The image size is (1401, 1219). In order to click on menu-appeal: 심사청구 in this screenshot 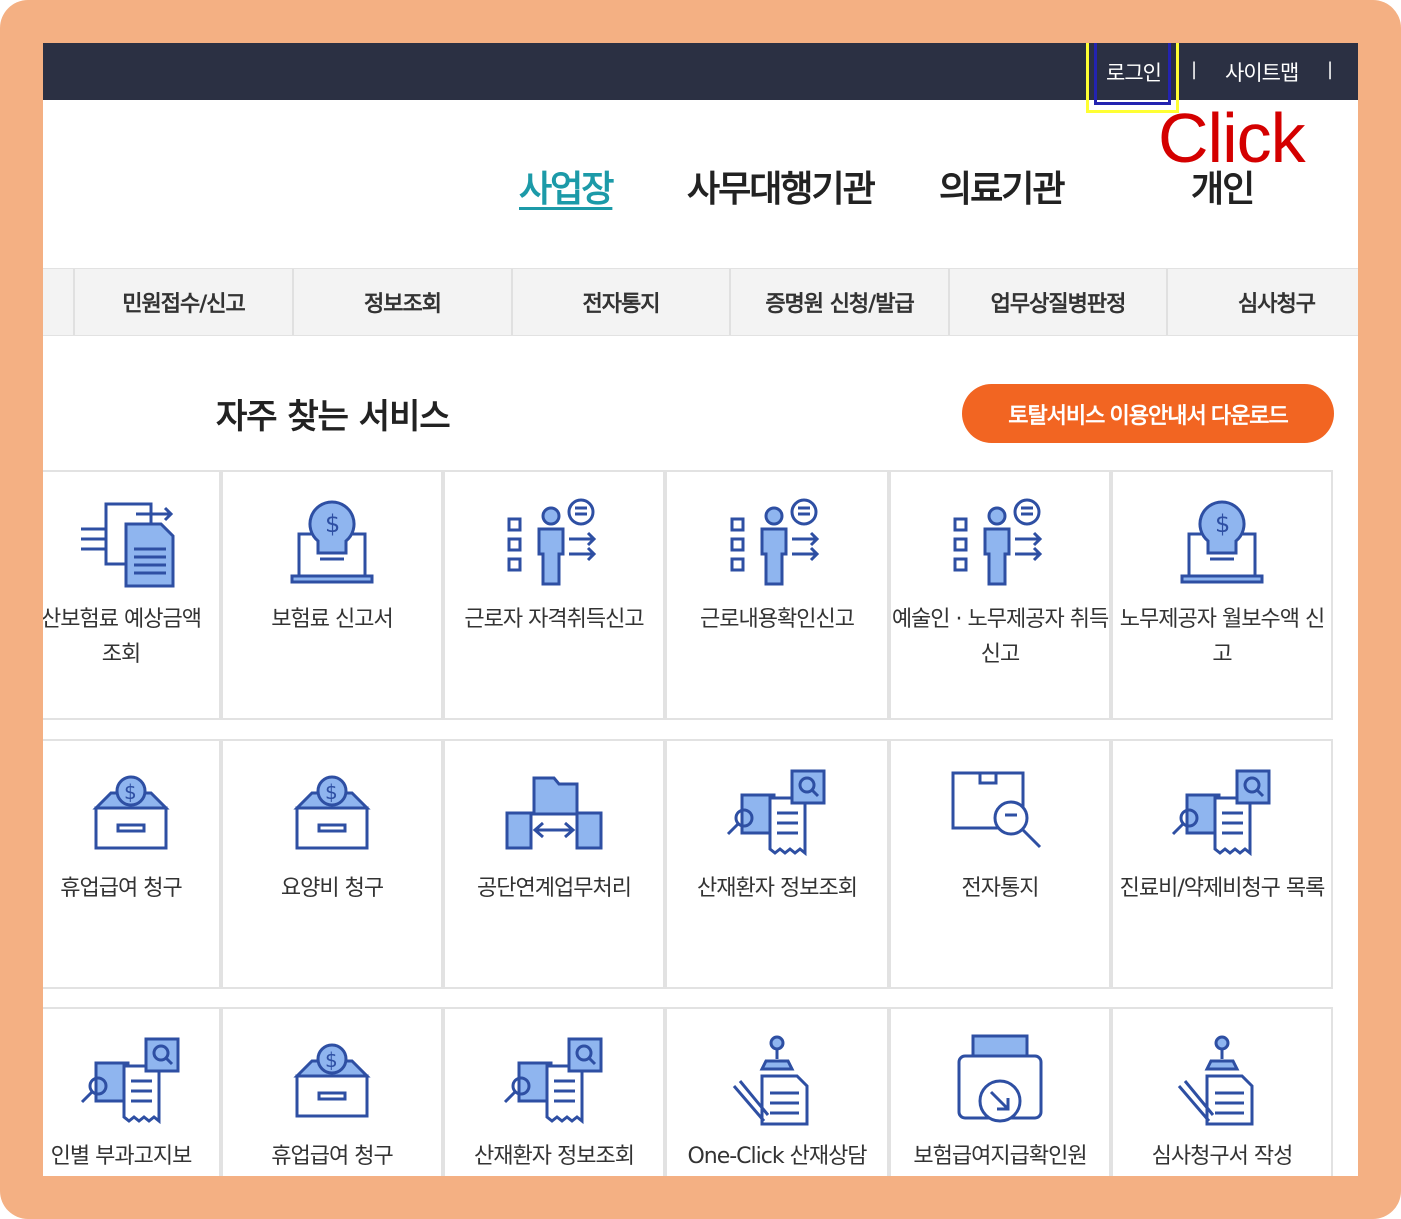, I will do `click(1262, 302)`.